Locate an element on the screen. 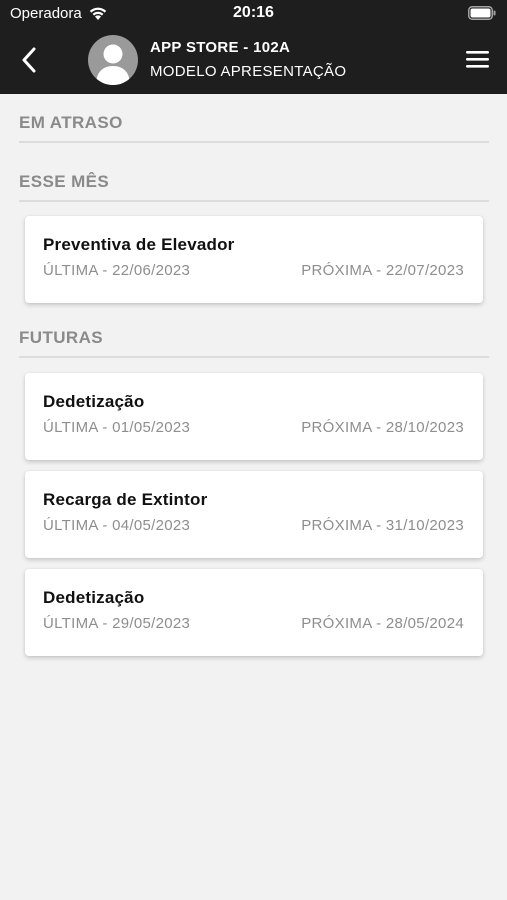 The image size is (507, 900). status-time: 20:16 is located at coordinates (253, 12).